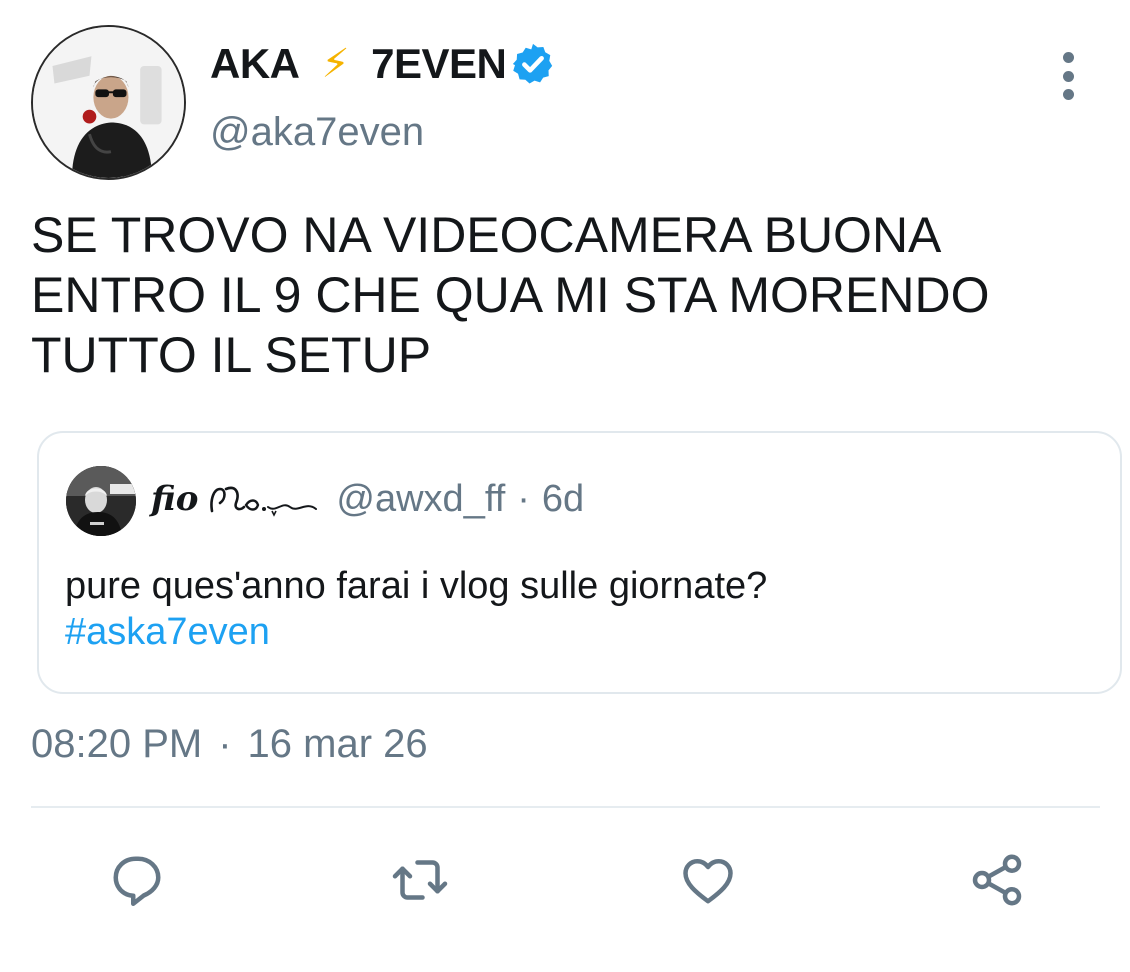 The height and width of the screenshot is (972, 1130). Describe the element at coordinates (167, 632) in the screenshot. I see `hashtag-link: #aska7even` at that location.